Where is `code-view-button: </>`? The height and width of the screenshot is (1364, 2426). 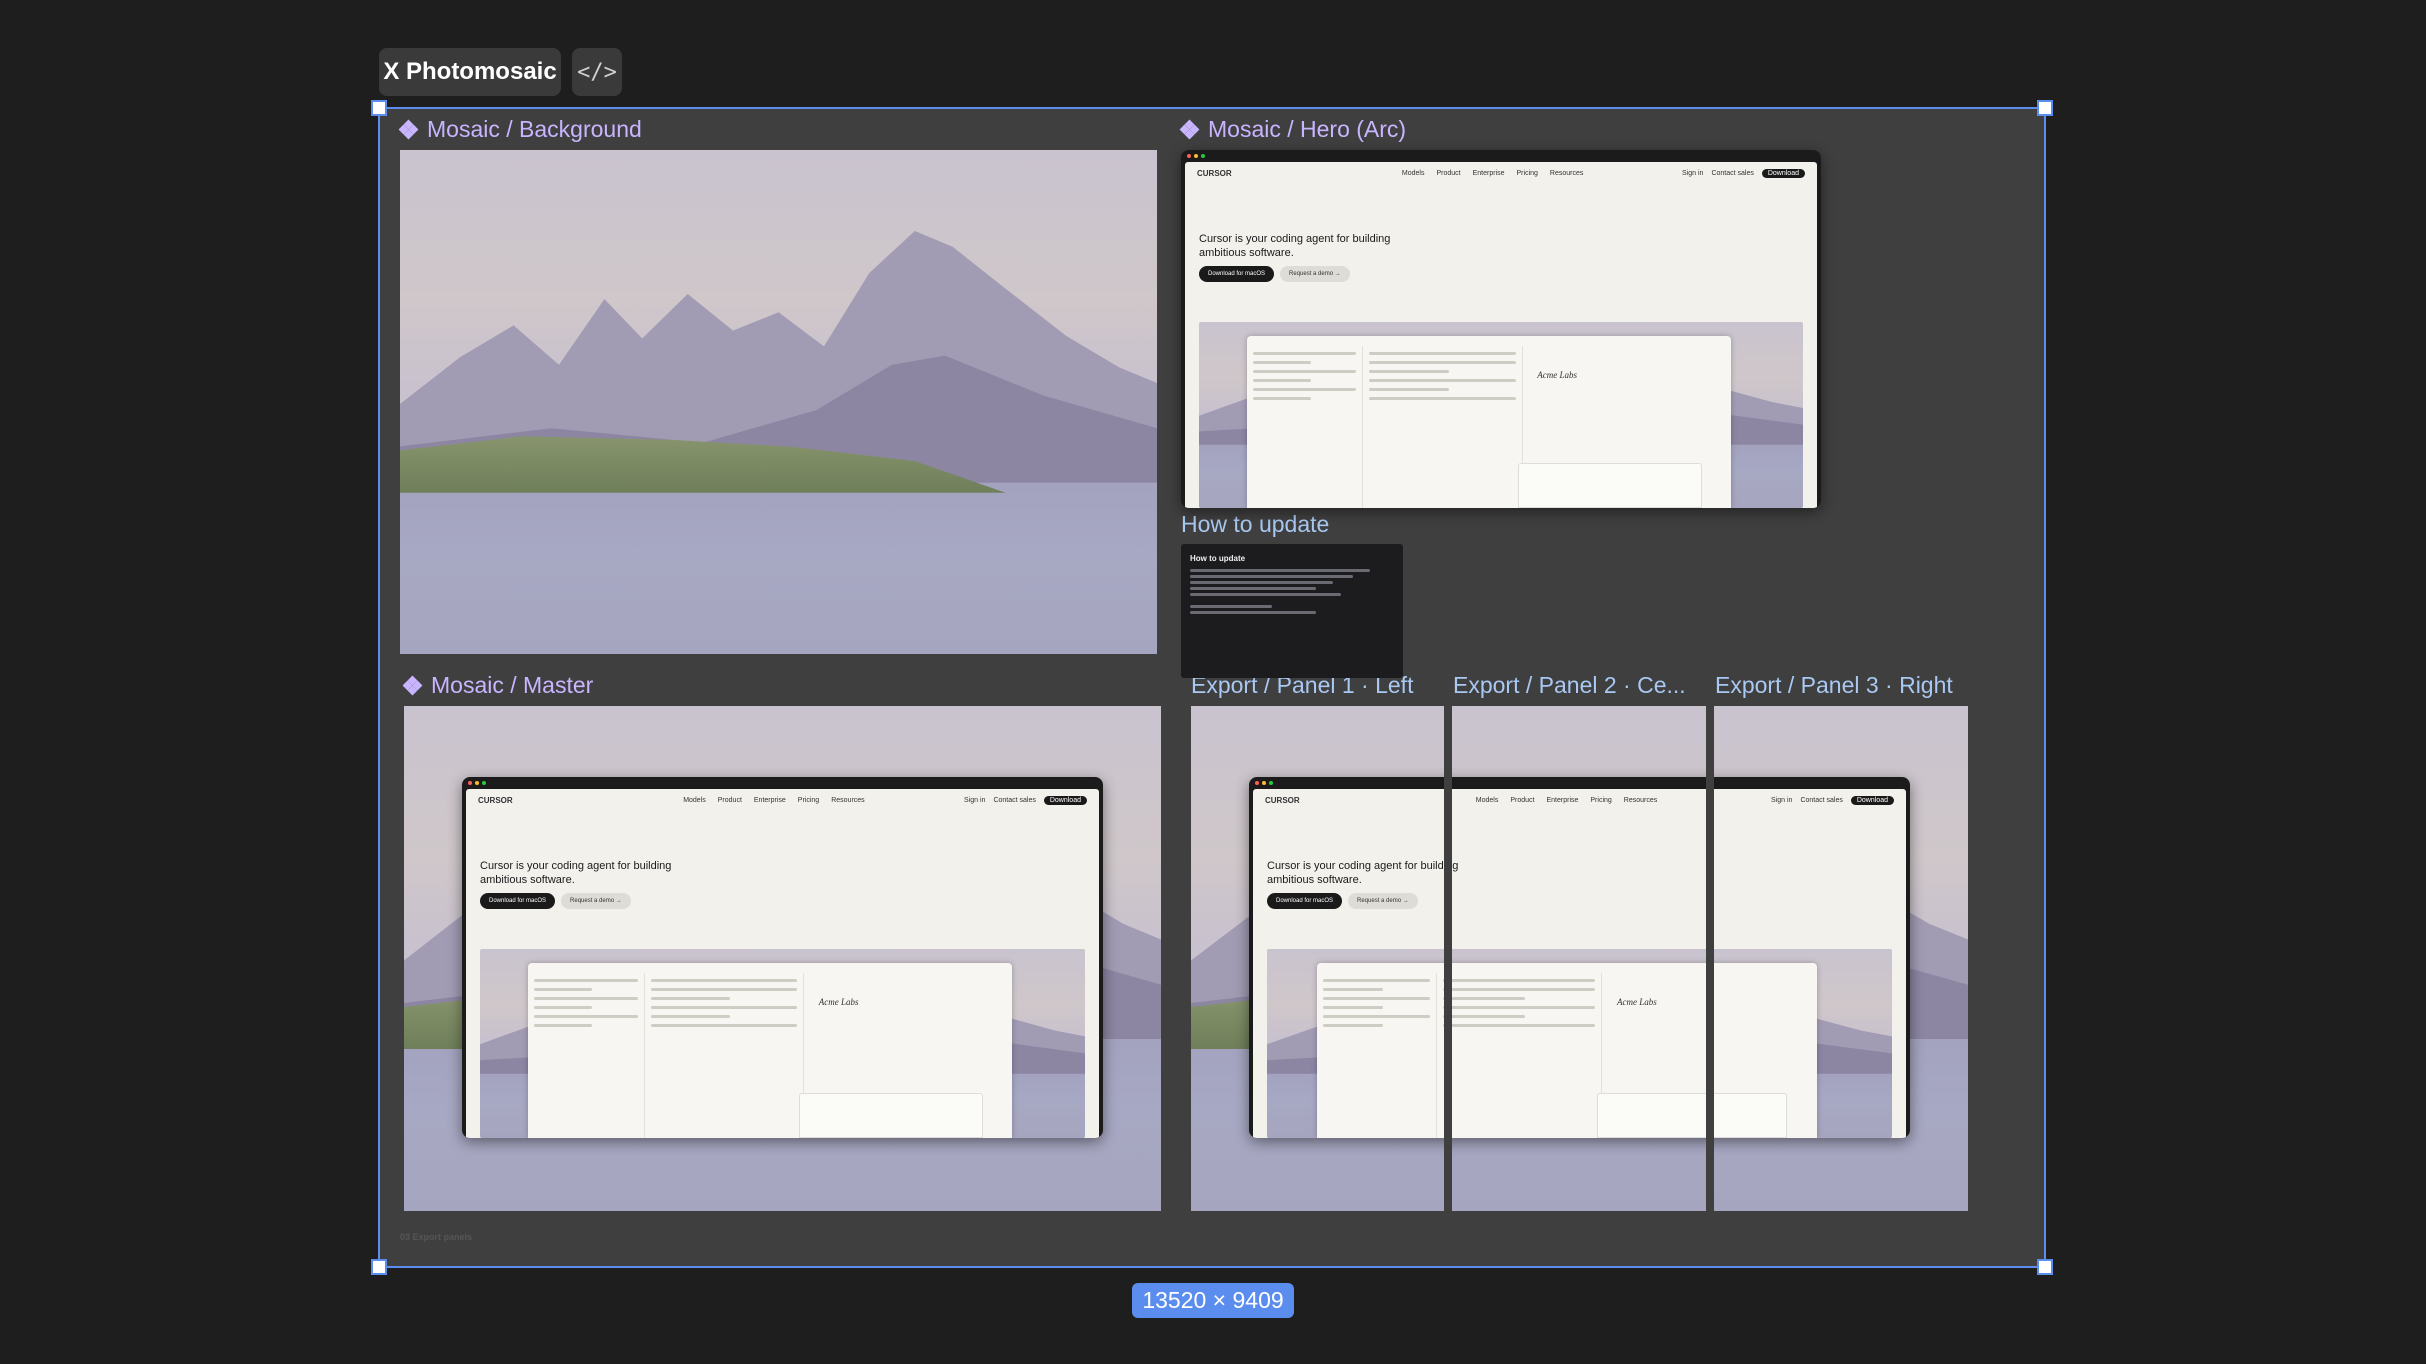 code-view-button: </> is located at coordinates (597, 72).